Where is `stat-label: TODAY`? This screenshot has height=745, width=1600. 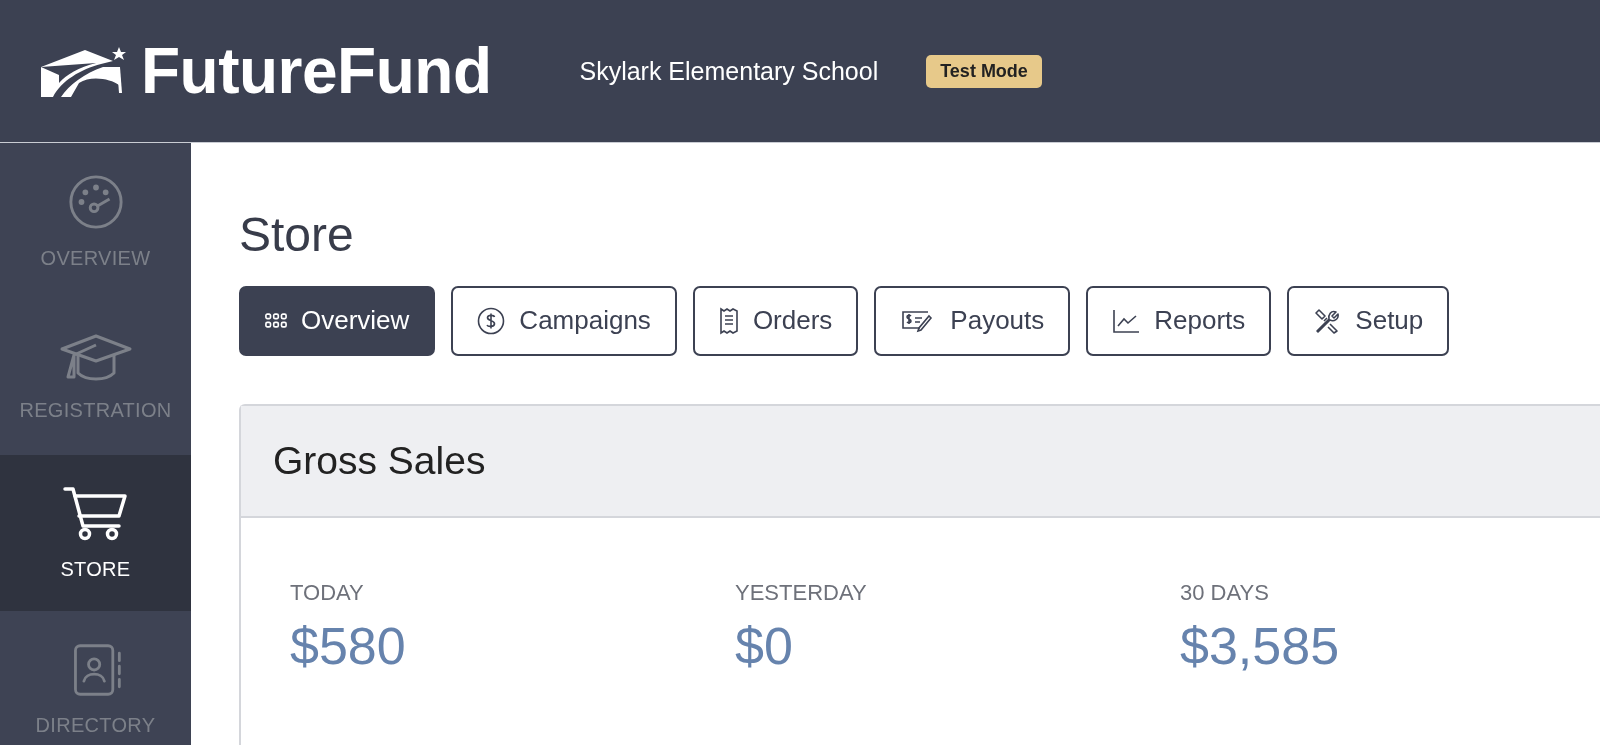 stat-label: TODAY is located at coordinates (327, 592).